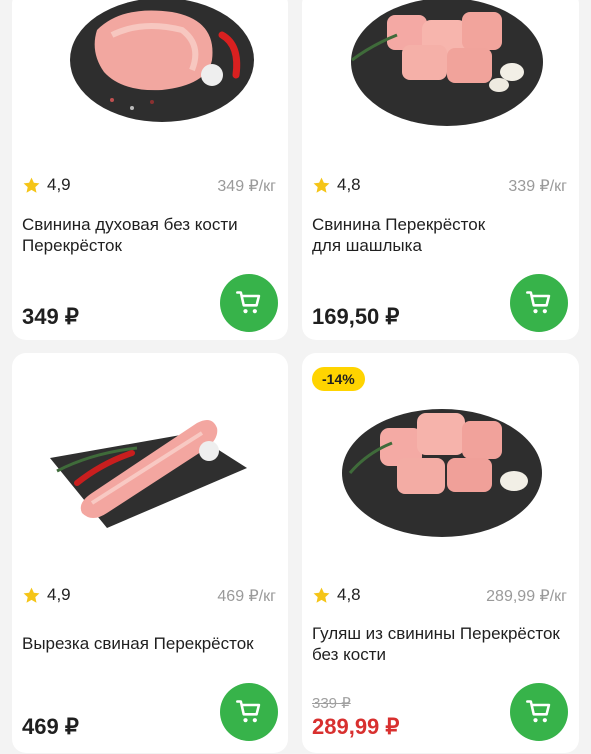 The image size is (591, 754). I want to click on price: 469 ₽, so click(50, 726).